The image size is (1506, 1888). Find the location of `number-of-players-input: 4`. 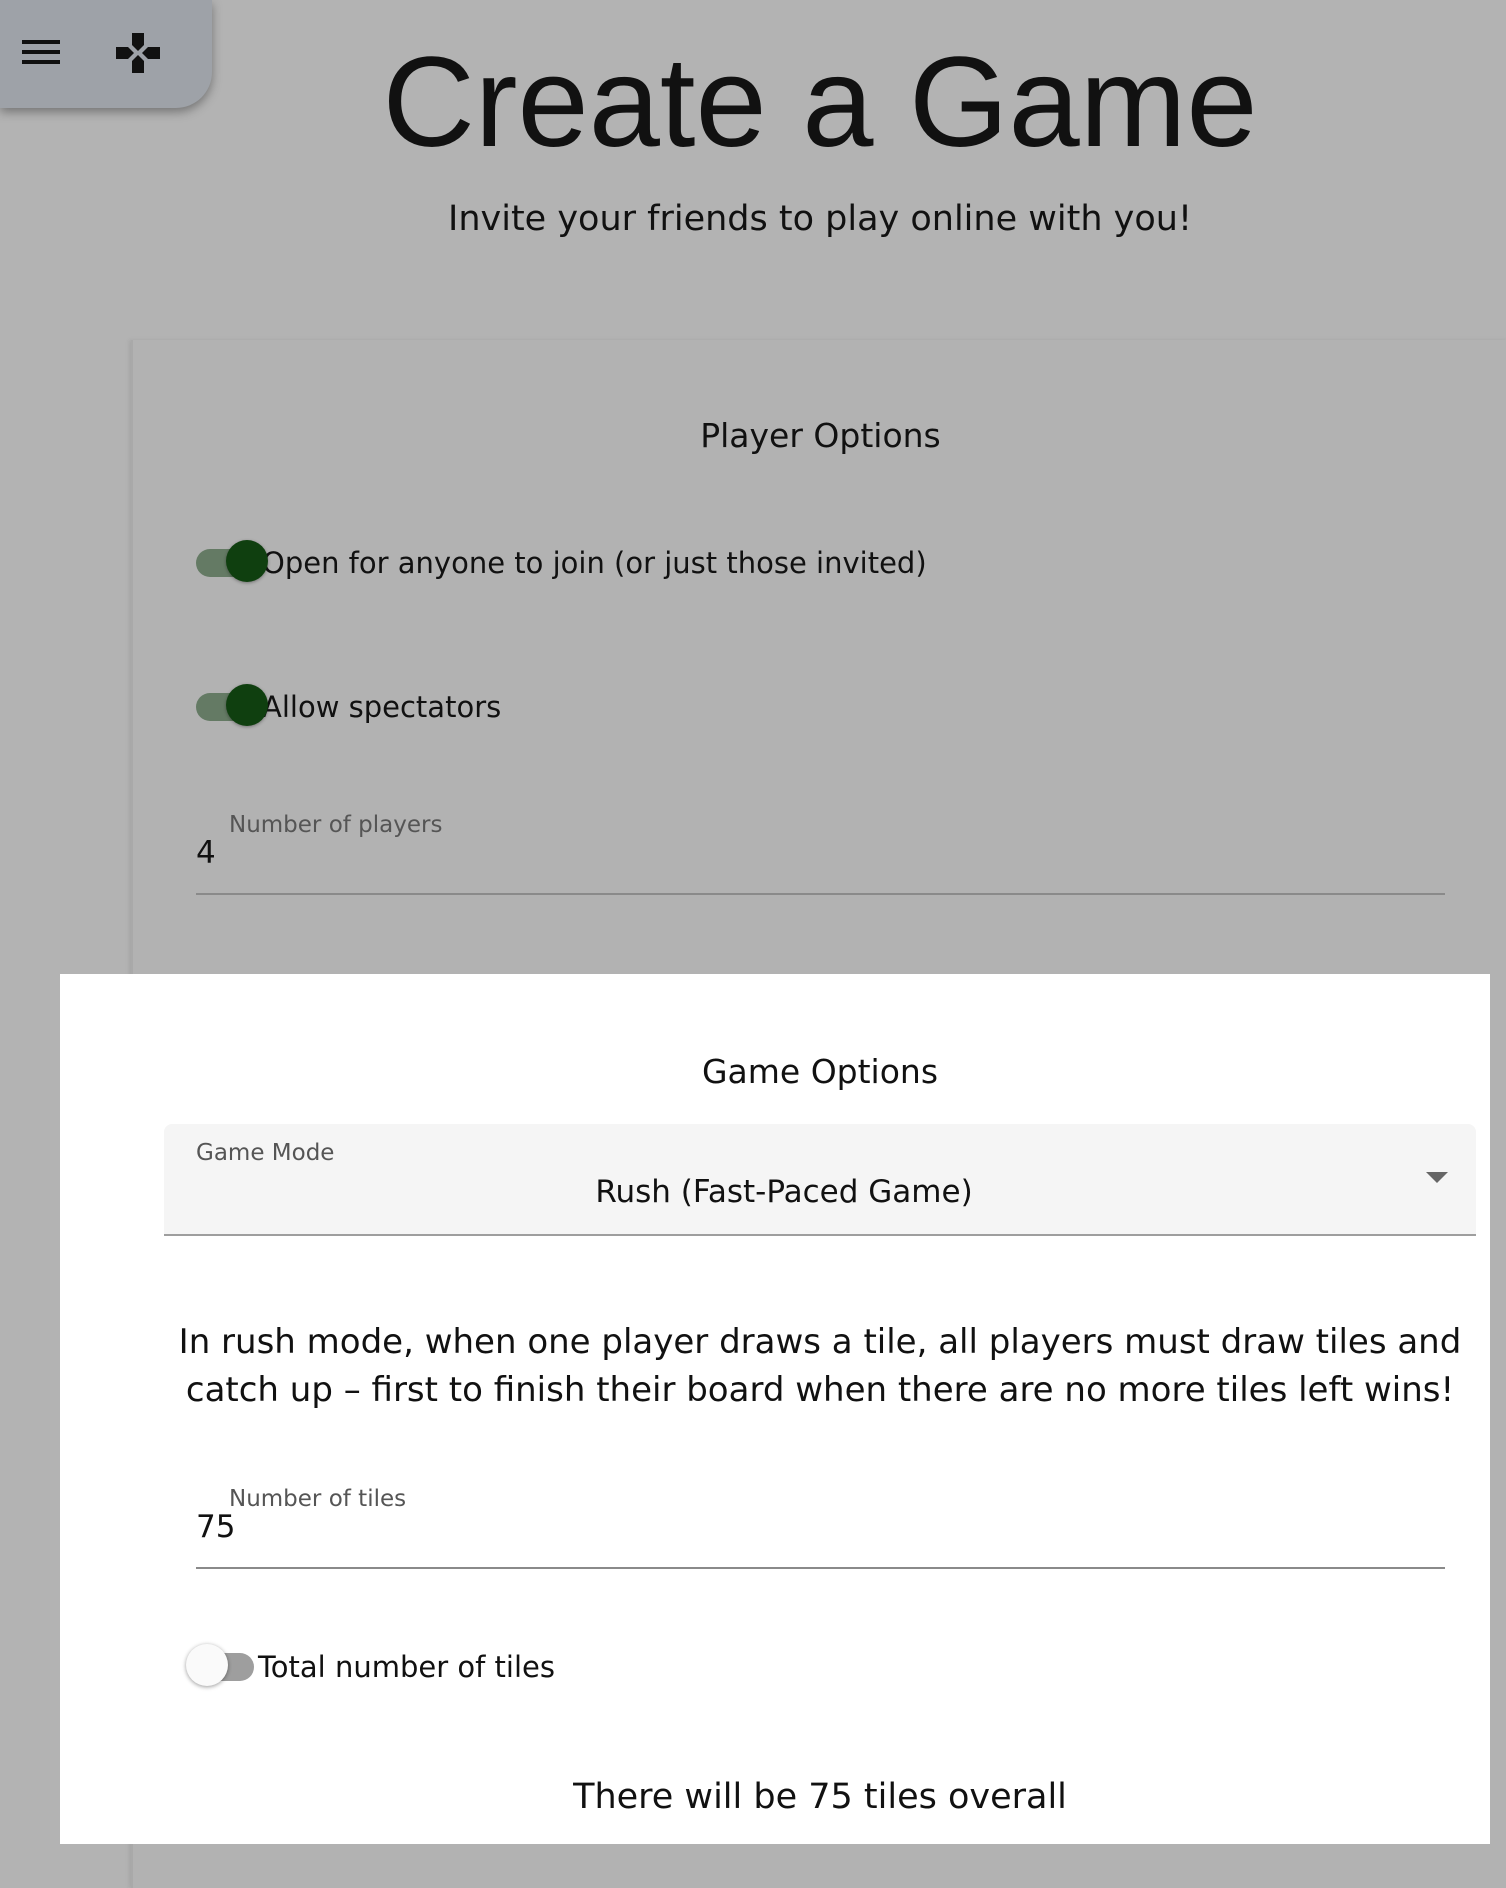

number-of-players-input: 4 is located at coordinates (206, 853).